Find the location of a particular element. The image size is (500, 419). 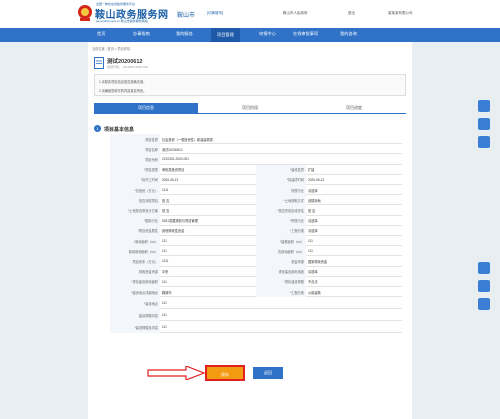

field-value: 中央 is located at coordinates (208, 272).